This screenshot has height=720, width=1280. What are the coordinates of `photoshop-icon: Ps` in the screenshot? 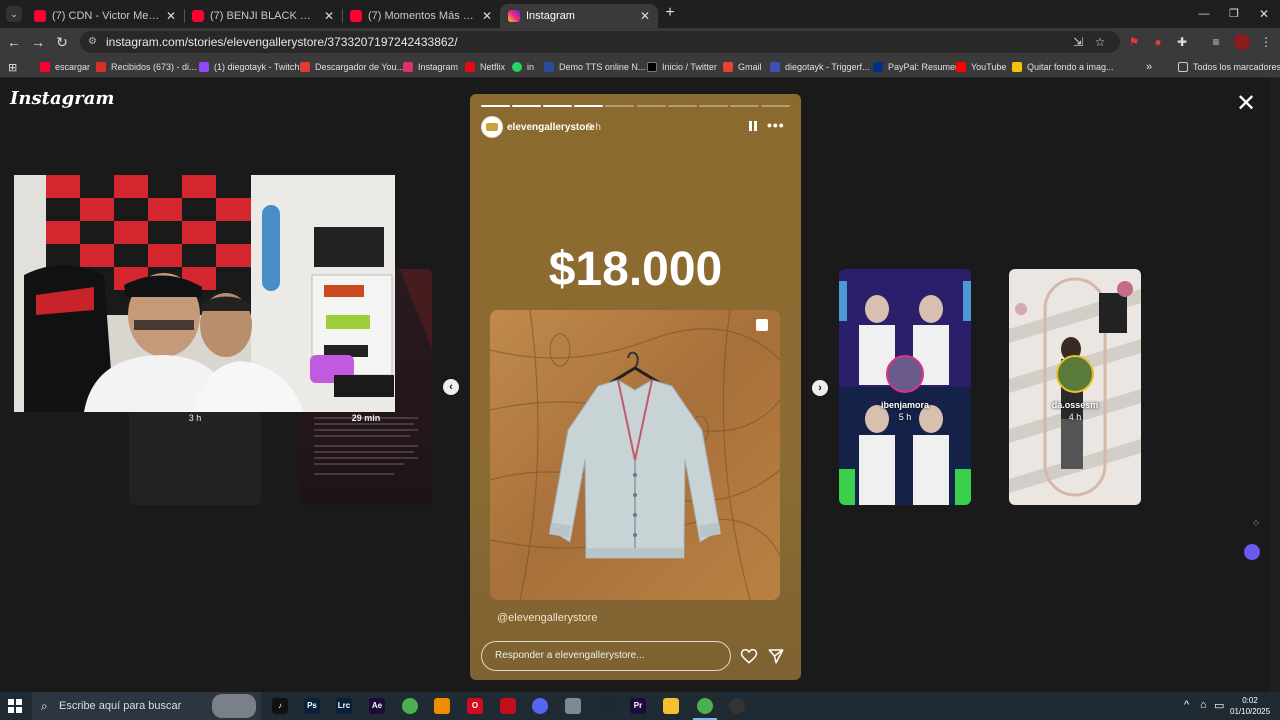 It's located at (312, 706).